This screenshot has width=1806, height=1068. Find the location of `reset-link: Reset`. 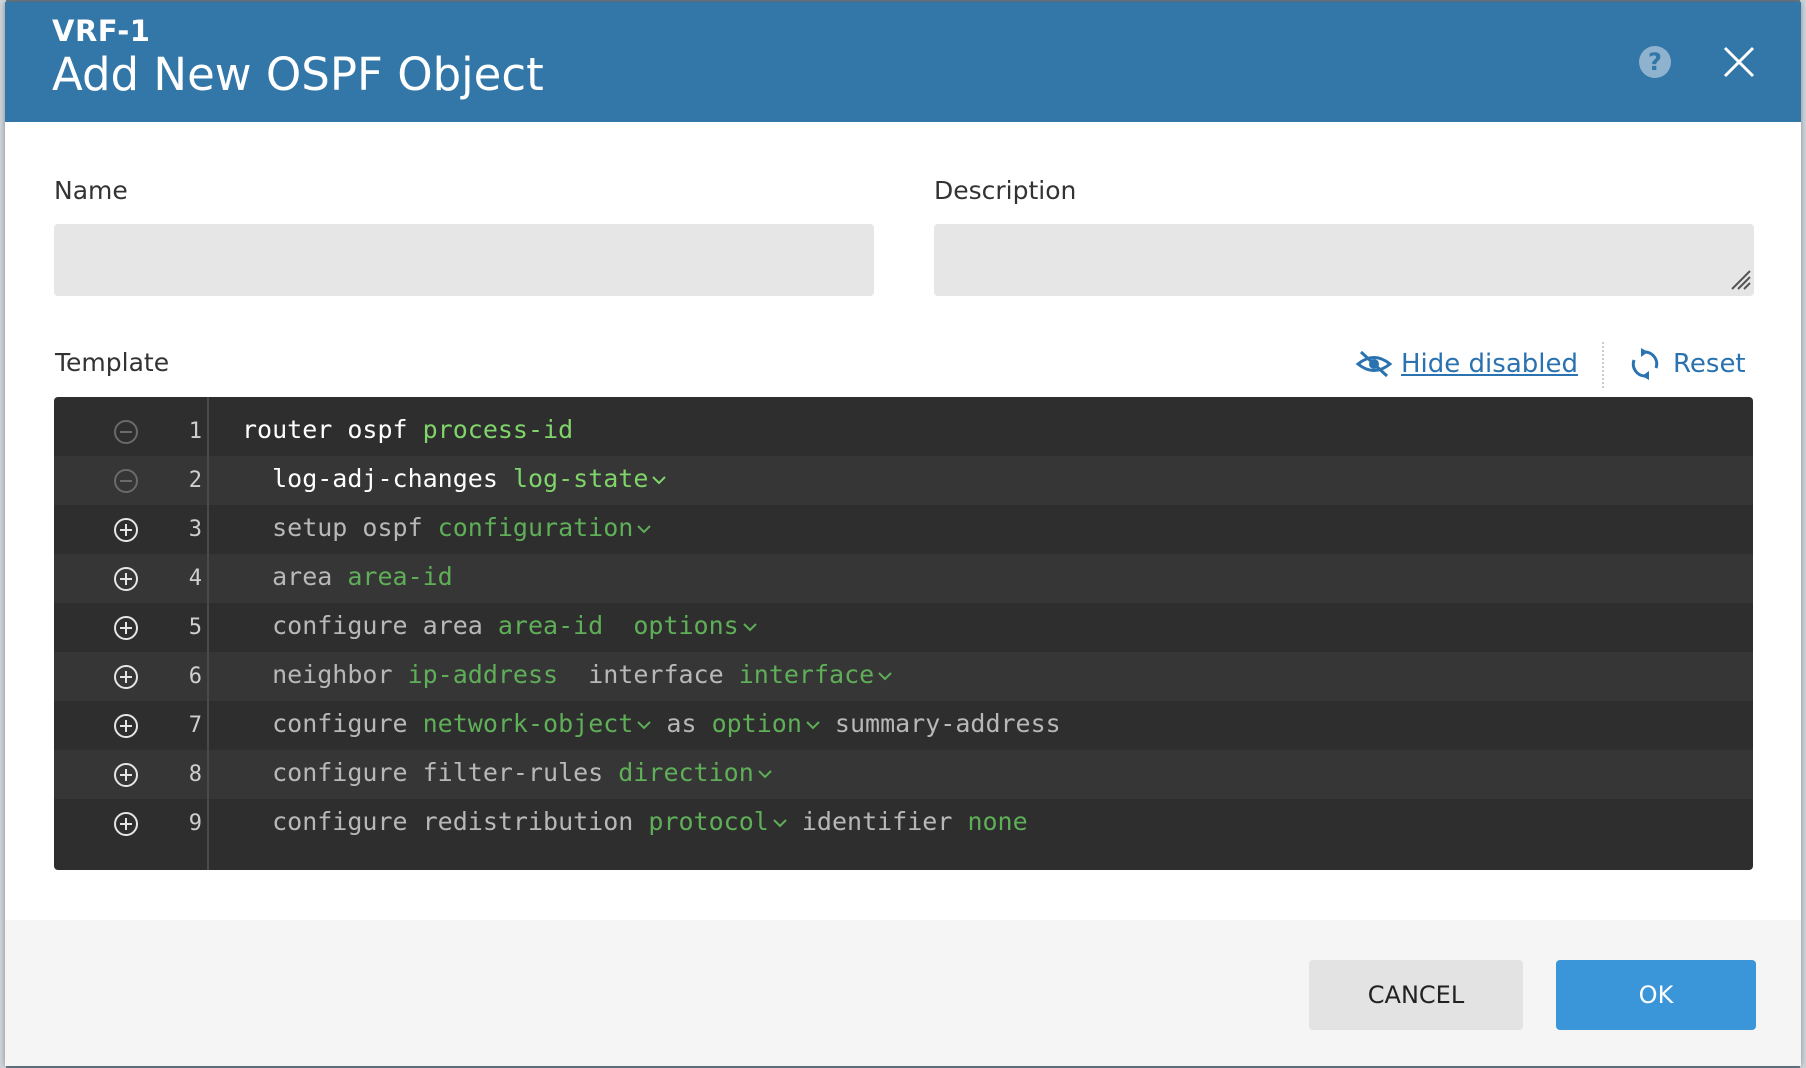

reset-link: Reset is located at coordinates (1687, 364).